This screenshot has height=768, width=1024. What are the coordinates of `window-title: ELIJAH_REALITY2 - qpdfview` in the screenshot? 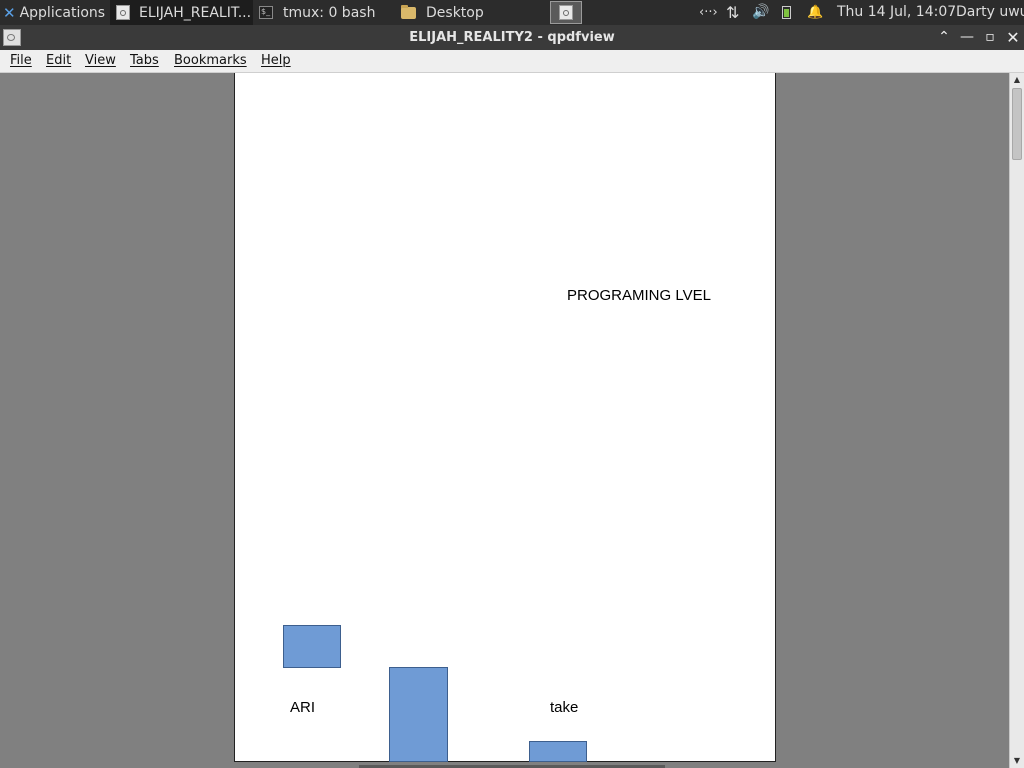 It's located at (512, 37).